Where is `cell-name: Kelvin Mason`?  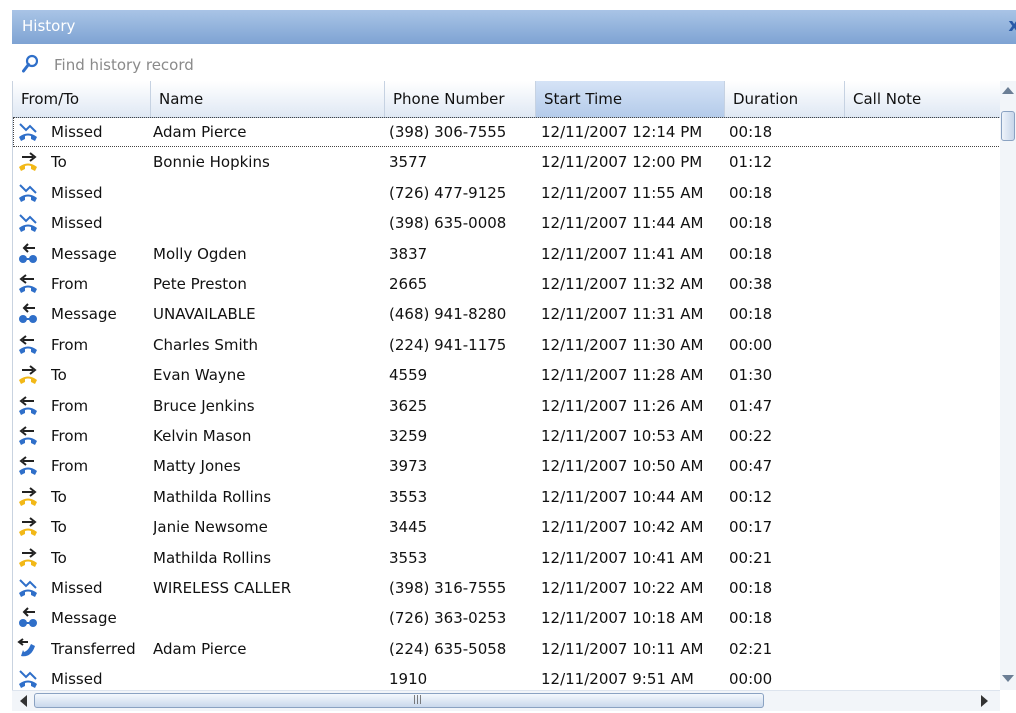
cell-name: Kelvin Mason is located at coordinates (202, 436).